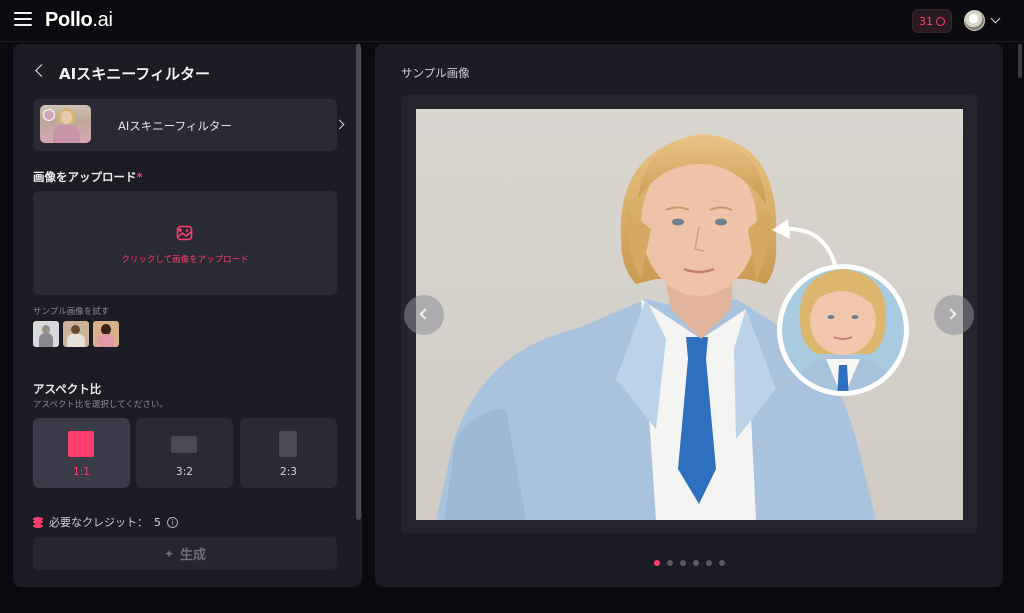 This screenshot has width=1024, height=613. What do you see at coordinates (185, 243) in the screenshot?
I see `upload-dropzone: クリックして画像をアップロード` at bounding box center [185, 243].